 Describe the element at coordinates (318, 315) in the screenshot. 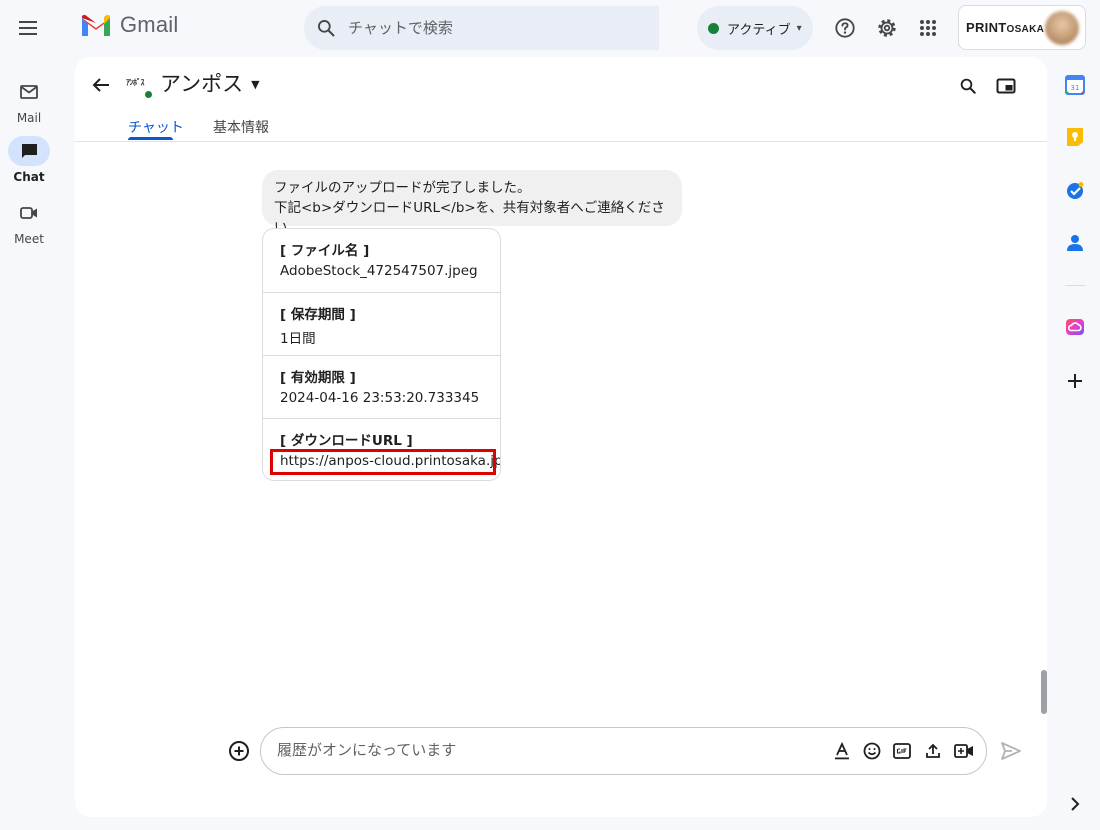

I see `section-title: [ 保存期間 ]` at that location.